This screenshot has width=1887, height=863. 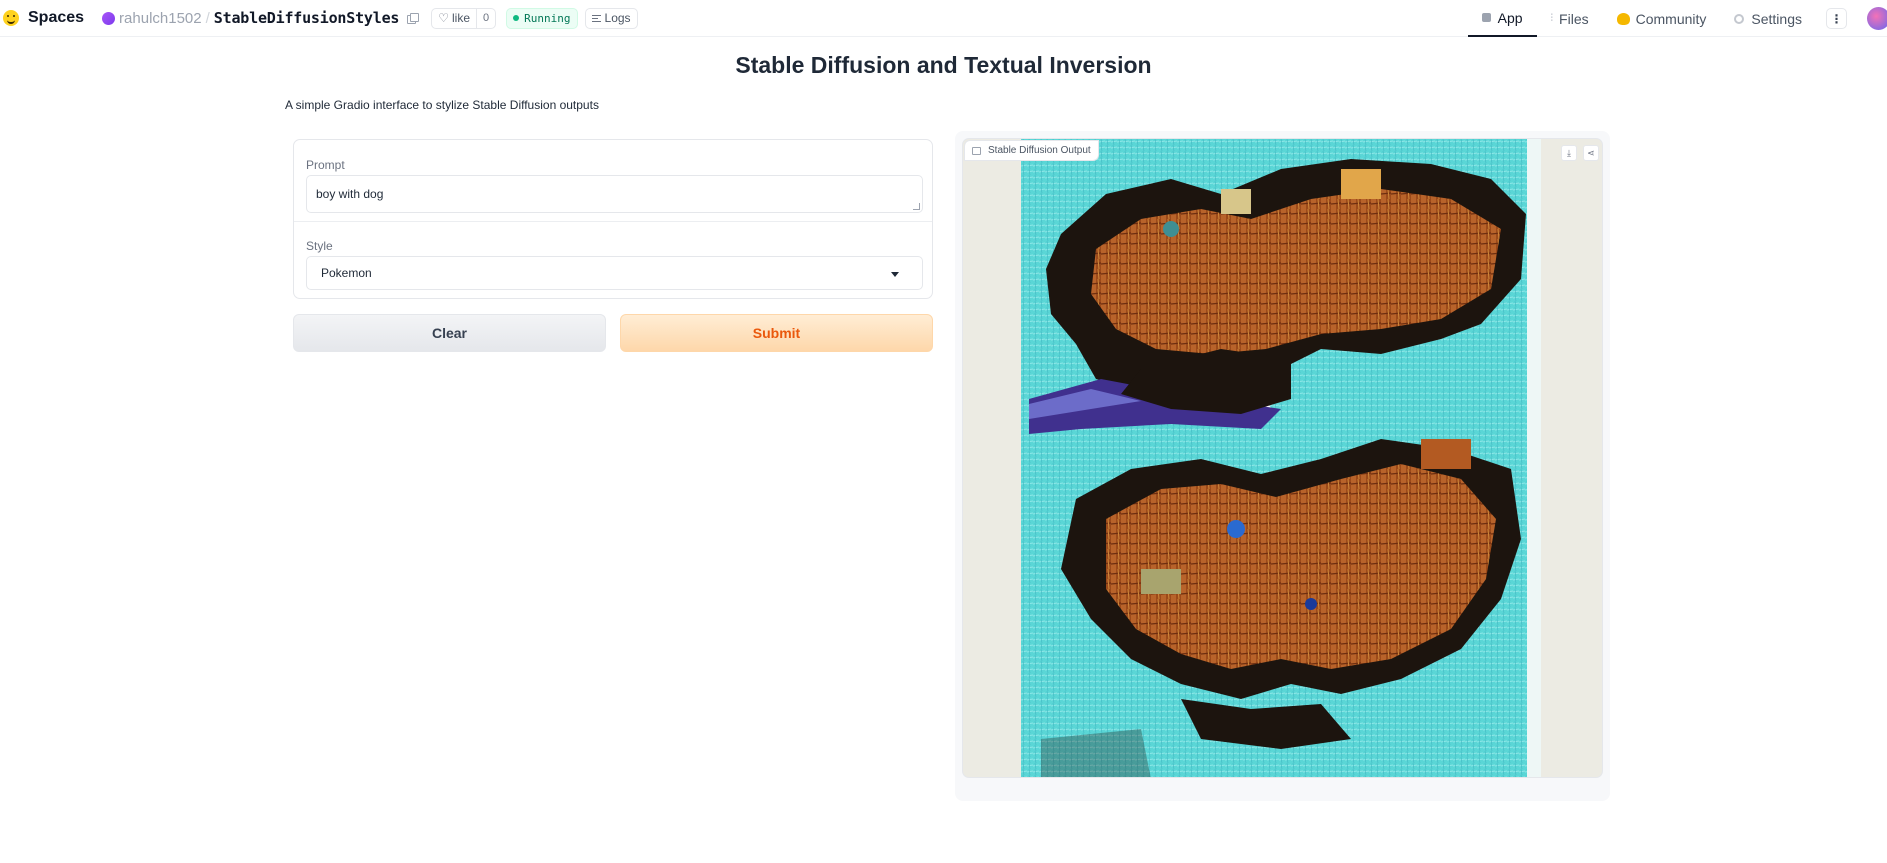 What do you see at coordinates (1776, 18) in the screenshot?
I see `tab-settings-label: Settings` at bounding box center [1776, 18].